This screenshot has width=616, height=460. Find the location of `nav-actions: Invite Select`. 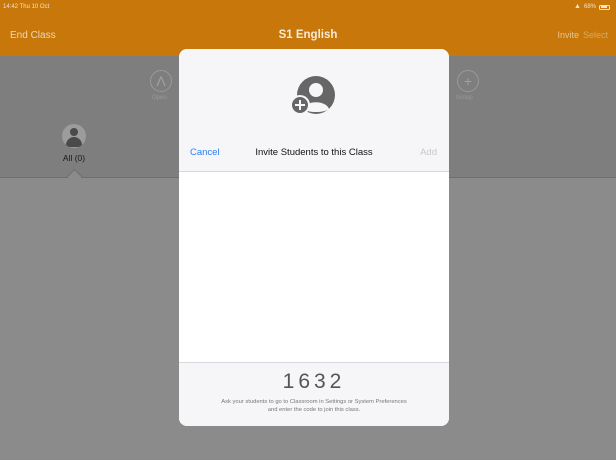

nav-actions: Invite Select is located at coordinates (582, 35).